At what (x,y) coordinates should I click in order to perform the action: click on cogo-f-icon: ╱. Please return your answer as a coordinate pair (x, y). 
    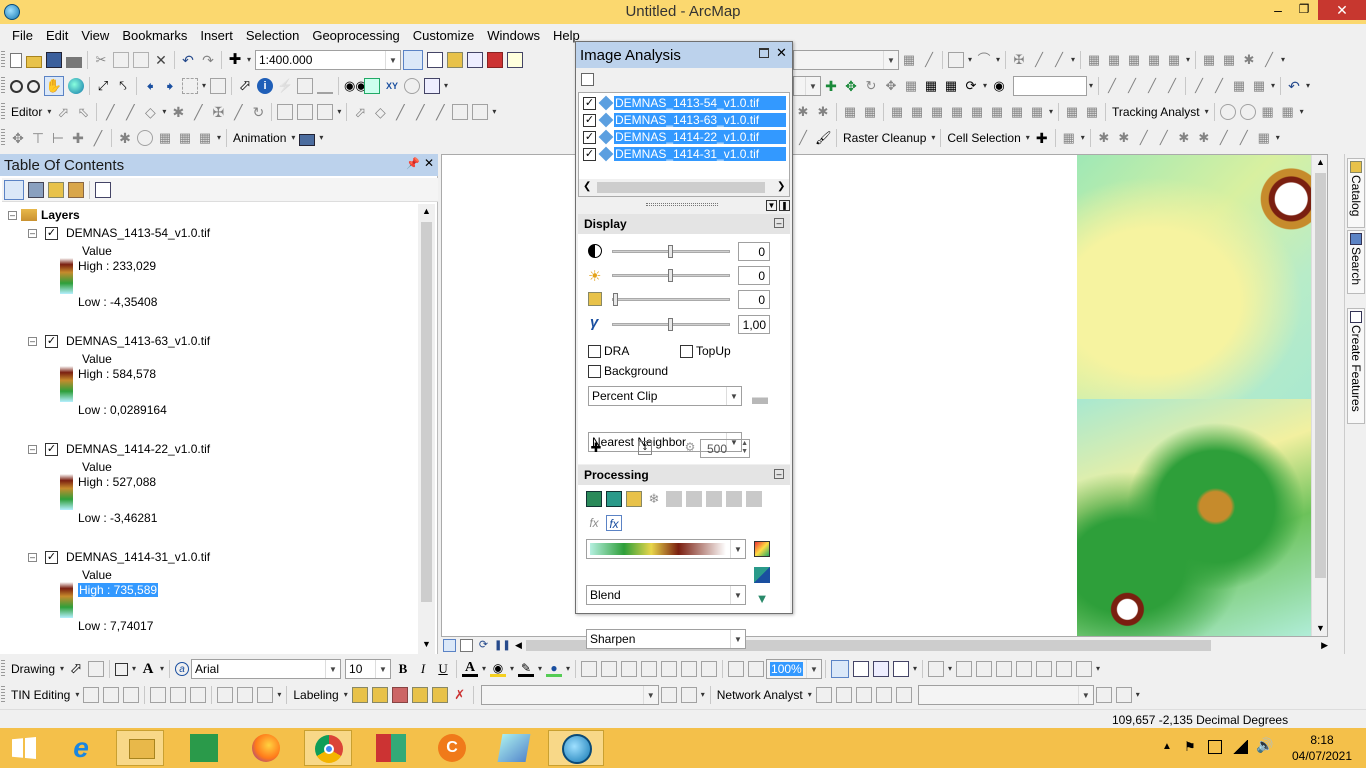
    Looking at the image, I should click on (1219, 86).